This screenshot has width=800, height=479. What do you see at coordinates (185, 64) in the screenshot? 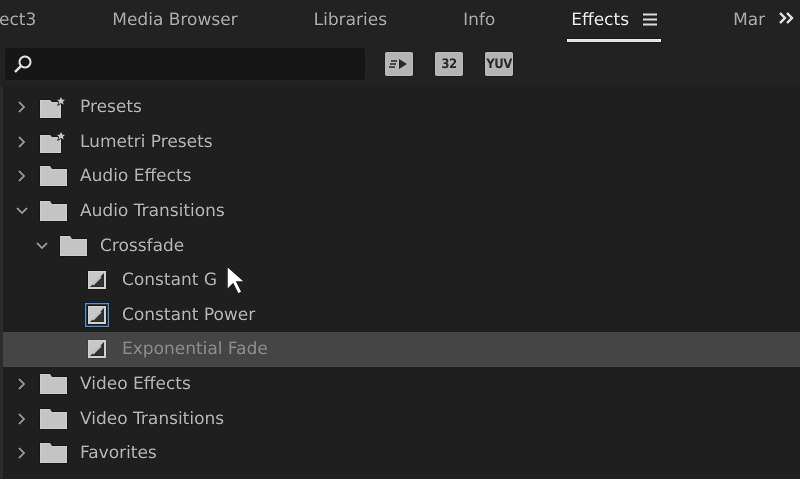
I see `search-field` at bounding box center [185, 64].